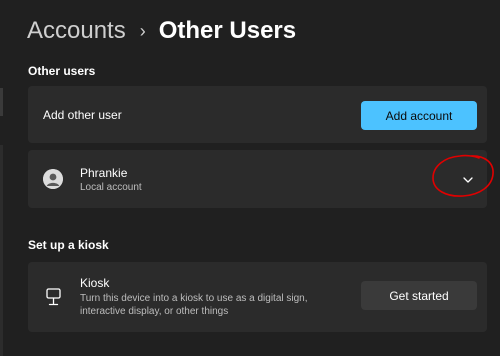  What do you see at coordinates (68, 245) in the screenshot?
I see `kiosk-heading: Set up a kiosk` at bounding box center [68, 245].